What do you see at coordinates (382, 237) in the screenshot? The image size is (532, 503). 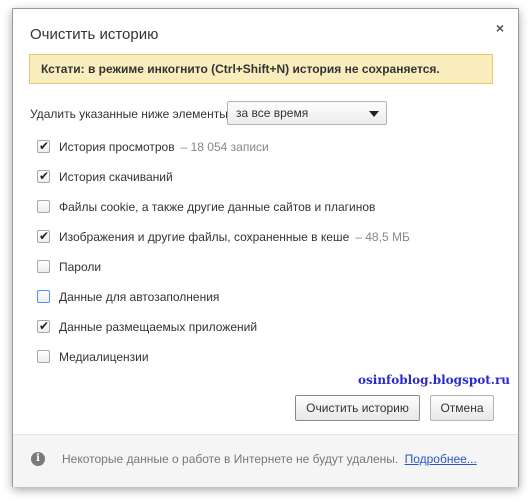 I see `option-extra: – 48,5 МБ` at bounding box center [382, 237].